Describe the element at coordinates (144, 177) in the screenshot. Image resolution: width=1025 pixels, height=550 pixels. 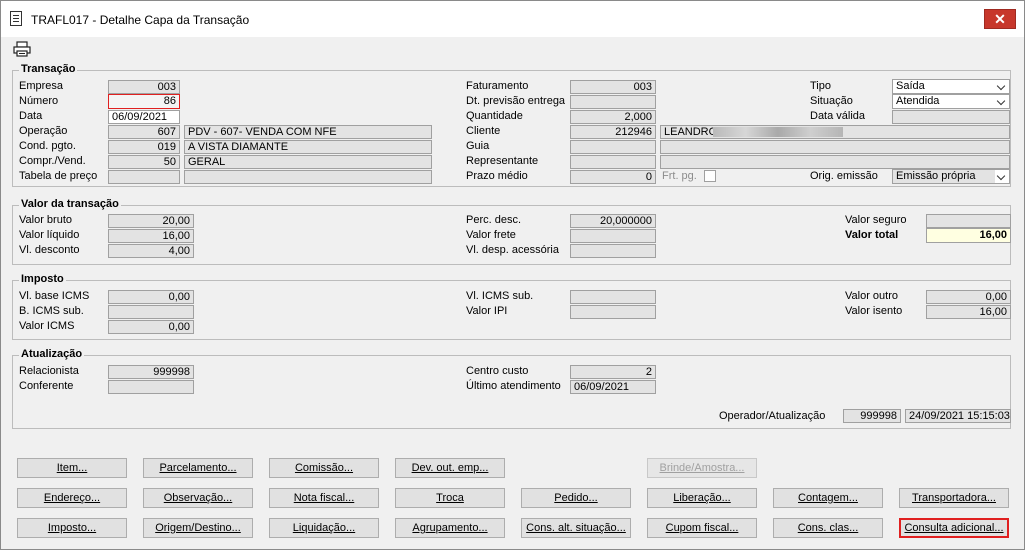
I see `tabela-preco-code-field` at that location.